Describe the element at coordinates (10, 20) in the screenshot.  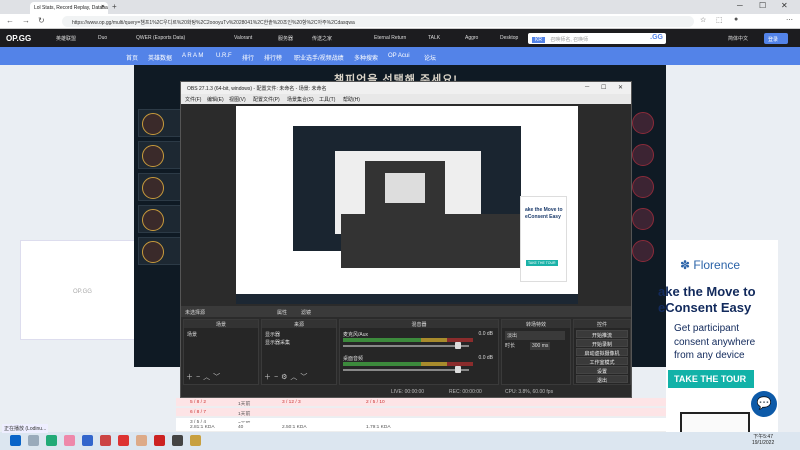
I see `back-icon: ←` at that location.